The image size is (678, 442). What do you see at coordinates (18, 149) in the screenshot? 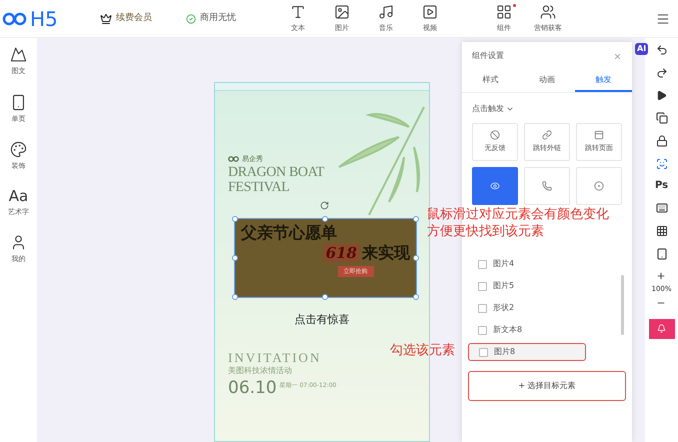
I see `palette-icon` at bounding box center [18, 149].